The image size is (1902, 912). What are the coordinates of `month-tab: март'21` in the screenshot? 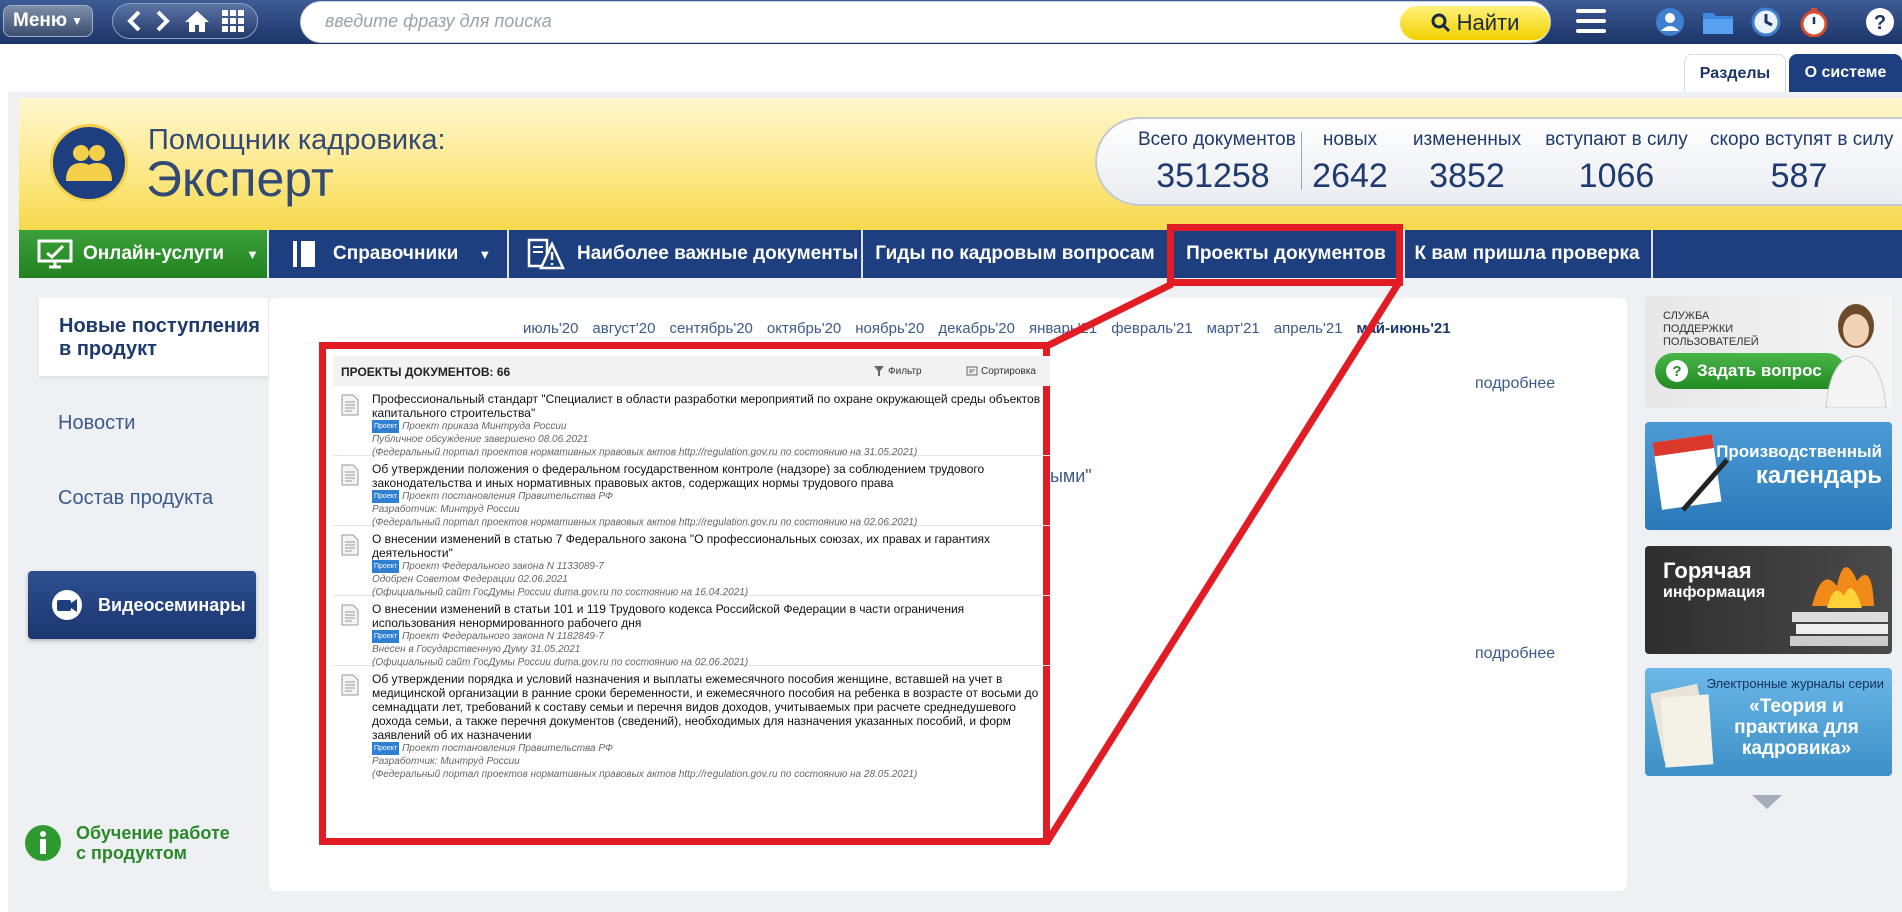 It's located at (1233, 328).